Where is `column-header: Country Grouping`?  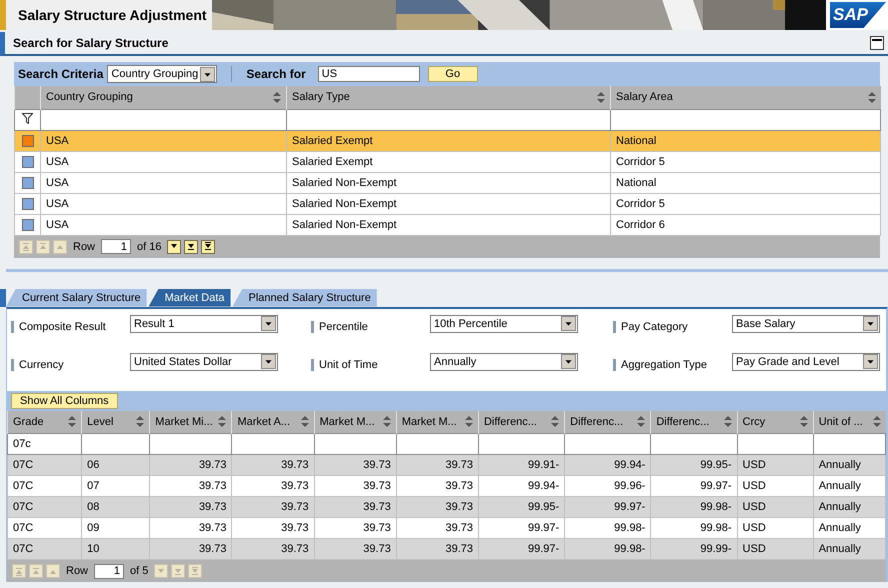 column-header: Country Grouping is located at coordinates (163, 97).